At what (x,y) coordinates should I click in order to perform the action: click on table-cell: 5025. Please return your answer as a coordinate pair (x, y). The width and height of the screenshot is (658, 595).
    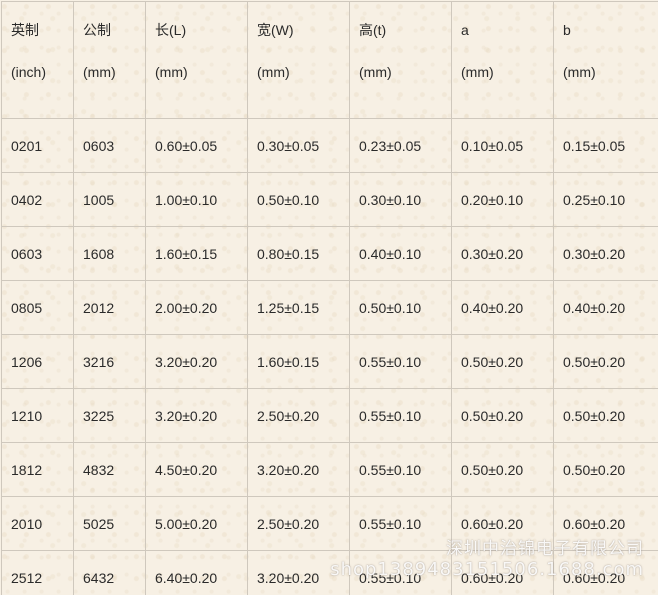
    Looking at the image, I should click on (109, 523).